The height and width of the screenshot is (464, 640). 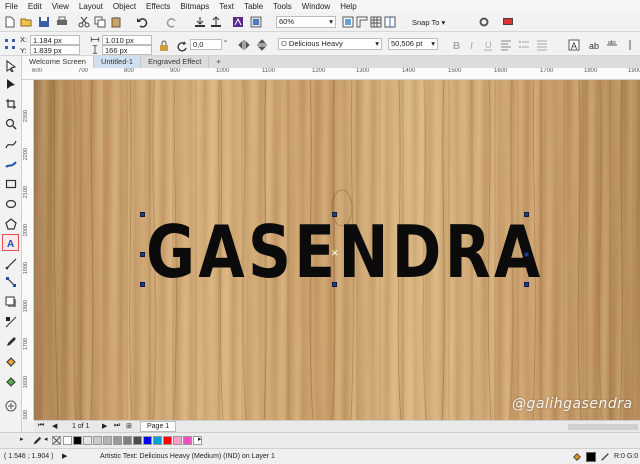 I want to click on mirror-vertical-icon, so click(x=262, y=45).